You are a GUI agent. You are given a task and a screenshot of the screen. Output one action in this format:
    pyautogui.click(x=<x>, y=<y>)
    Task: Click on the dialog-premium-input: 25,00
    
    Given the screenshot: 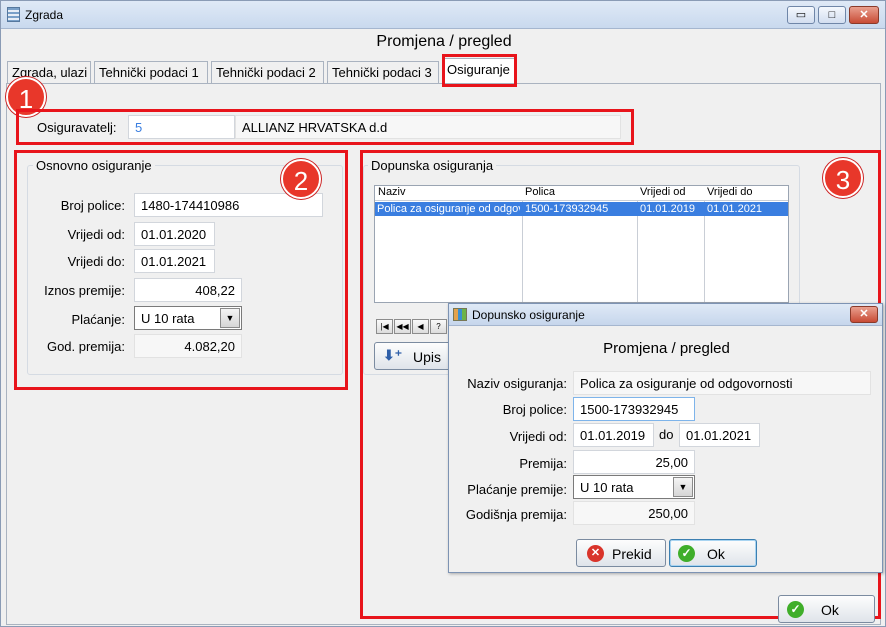 What is the action you would take?
    pyautogui.click(x=634, y=462)
    